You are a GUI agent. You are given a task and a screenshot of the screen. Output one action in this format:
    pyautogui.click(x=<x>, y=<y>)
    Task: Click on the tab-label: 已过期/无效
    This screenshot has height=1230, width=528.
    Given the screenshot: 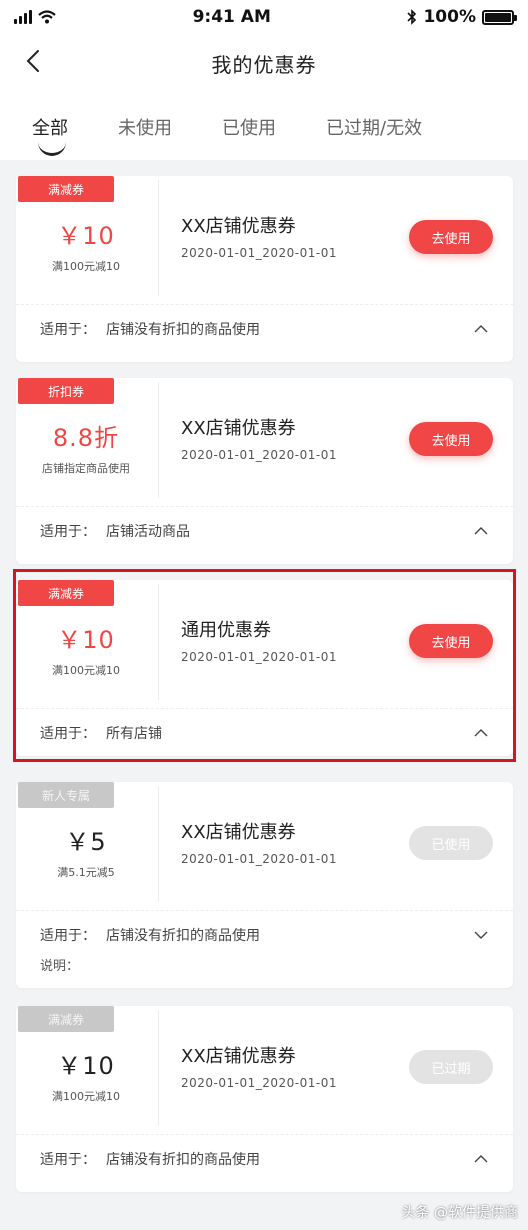 What is the action you would take?
    pyautogui.click(x=374, y=128)
    